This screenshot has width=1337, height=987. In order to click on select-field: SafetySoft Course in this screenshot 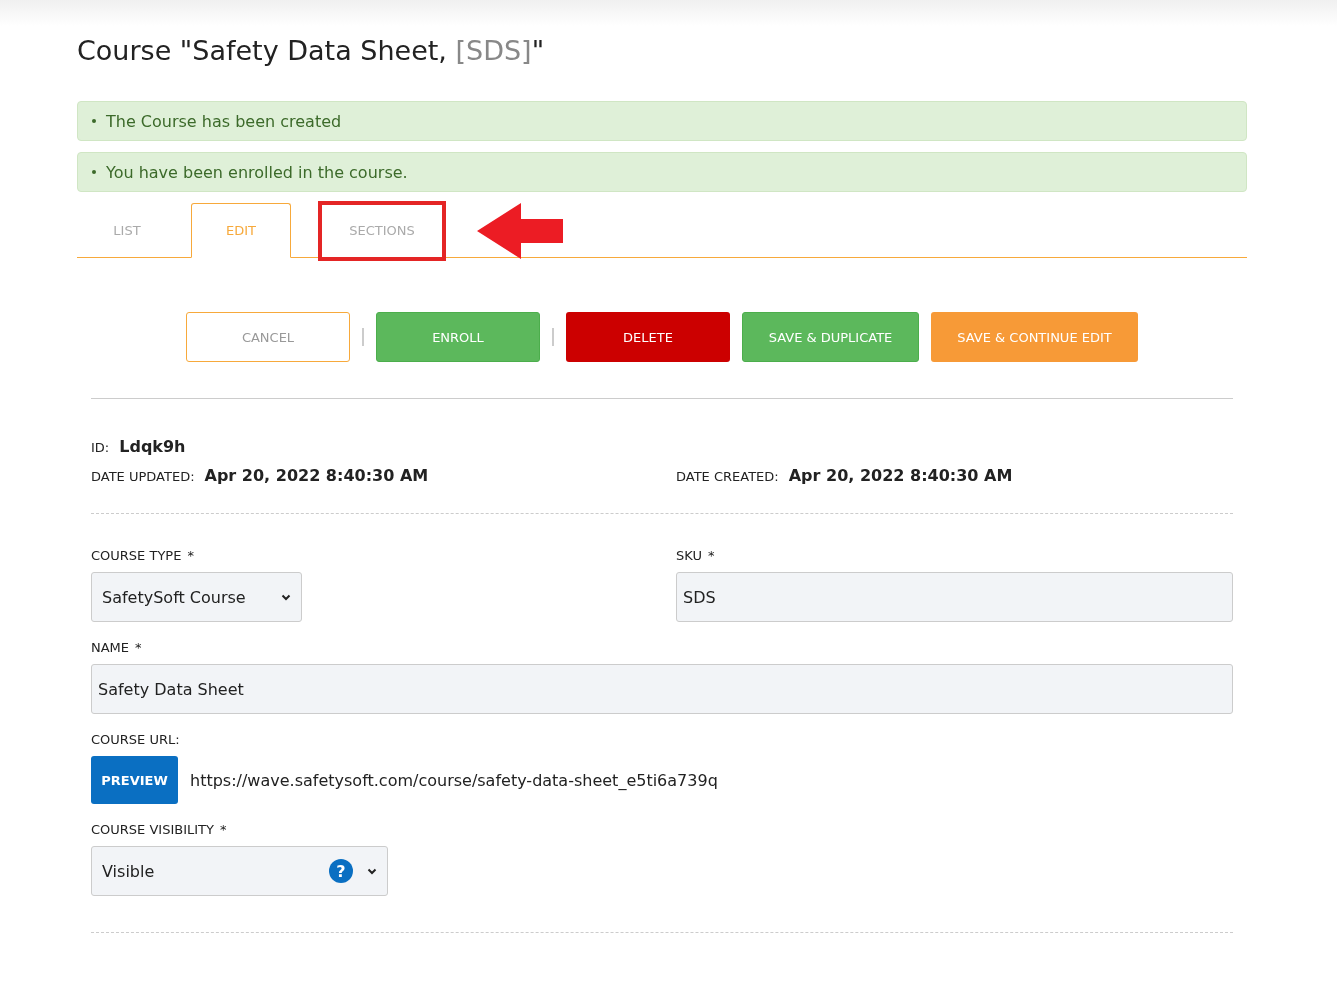, I will do `click(196, 597)`.